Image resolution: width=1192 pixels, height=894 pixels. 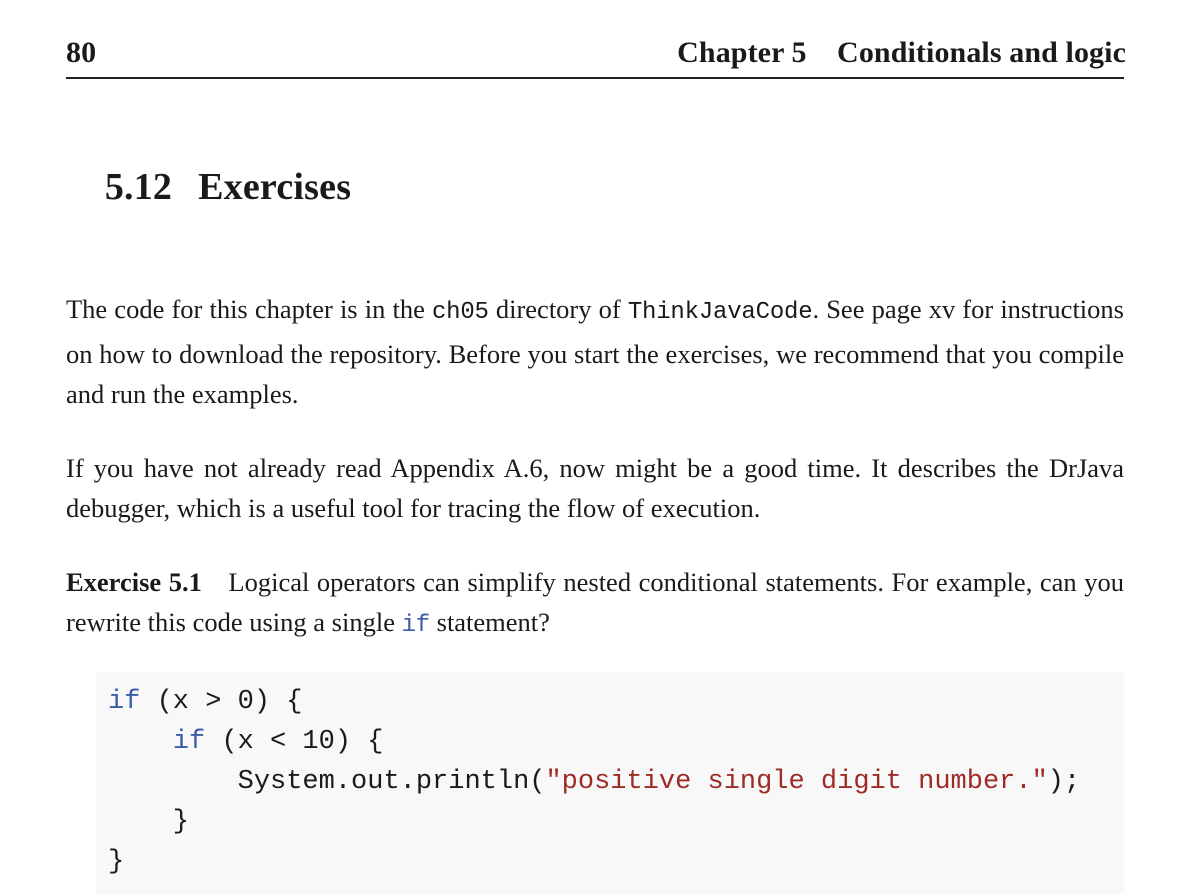 What do you see at coordinates (294, 741) in the screenshot?
I see `code-token-pl: (x < 10) {` at bounding box center [294, 741].